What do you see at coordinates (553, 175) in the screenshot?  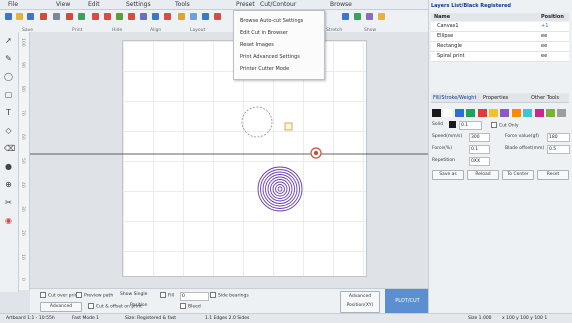 I see `reset-button: Reset` at bounding box center [553, 175].